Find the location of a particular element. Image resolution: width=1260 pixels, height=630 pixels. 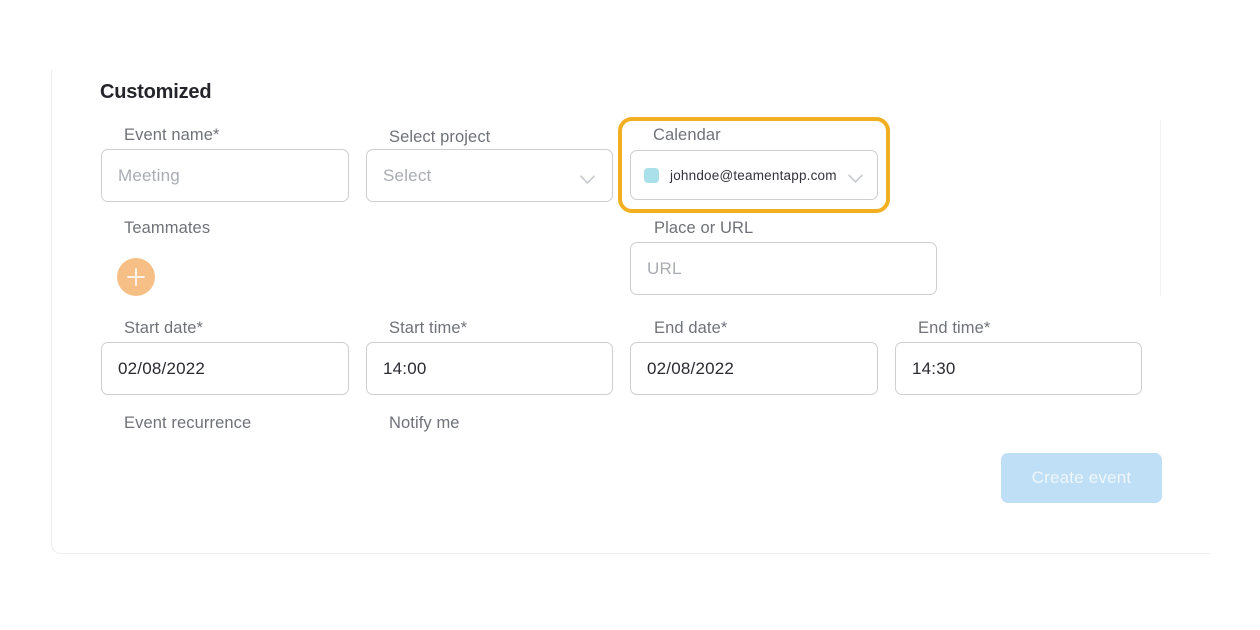

calendar-avatar is located at coordinates (651, 175).